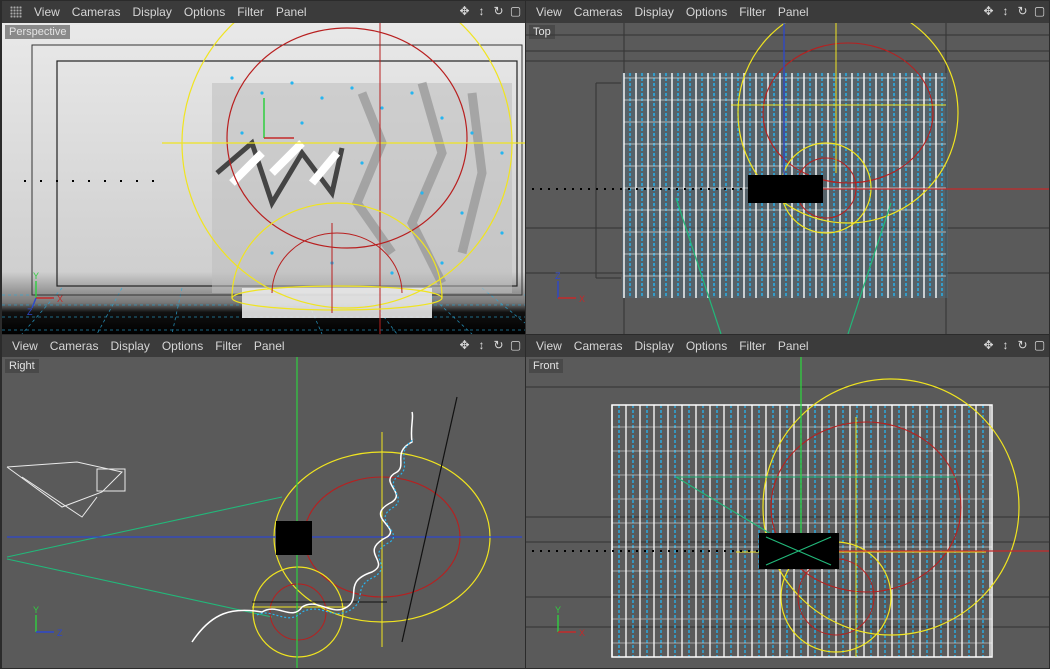 The image size is (1050, 669). I want to click on right-camera-lines, so click(144, 557).